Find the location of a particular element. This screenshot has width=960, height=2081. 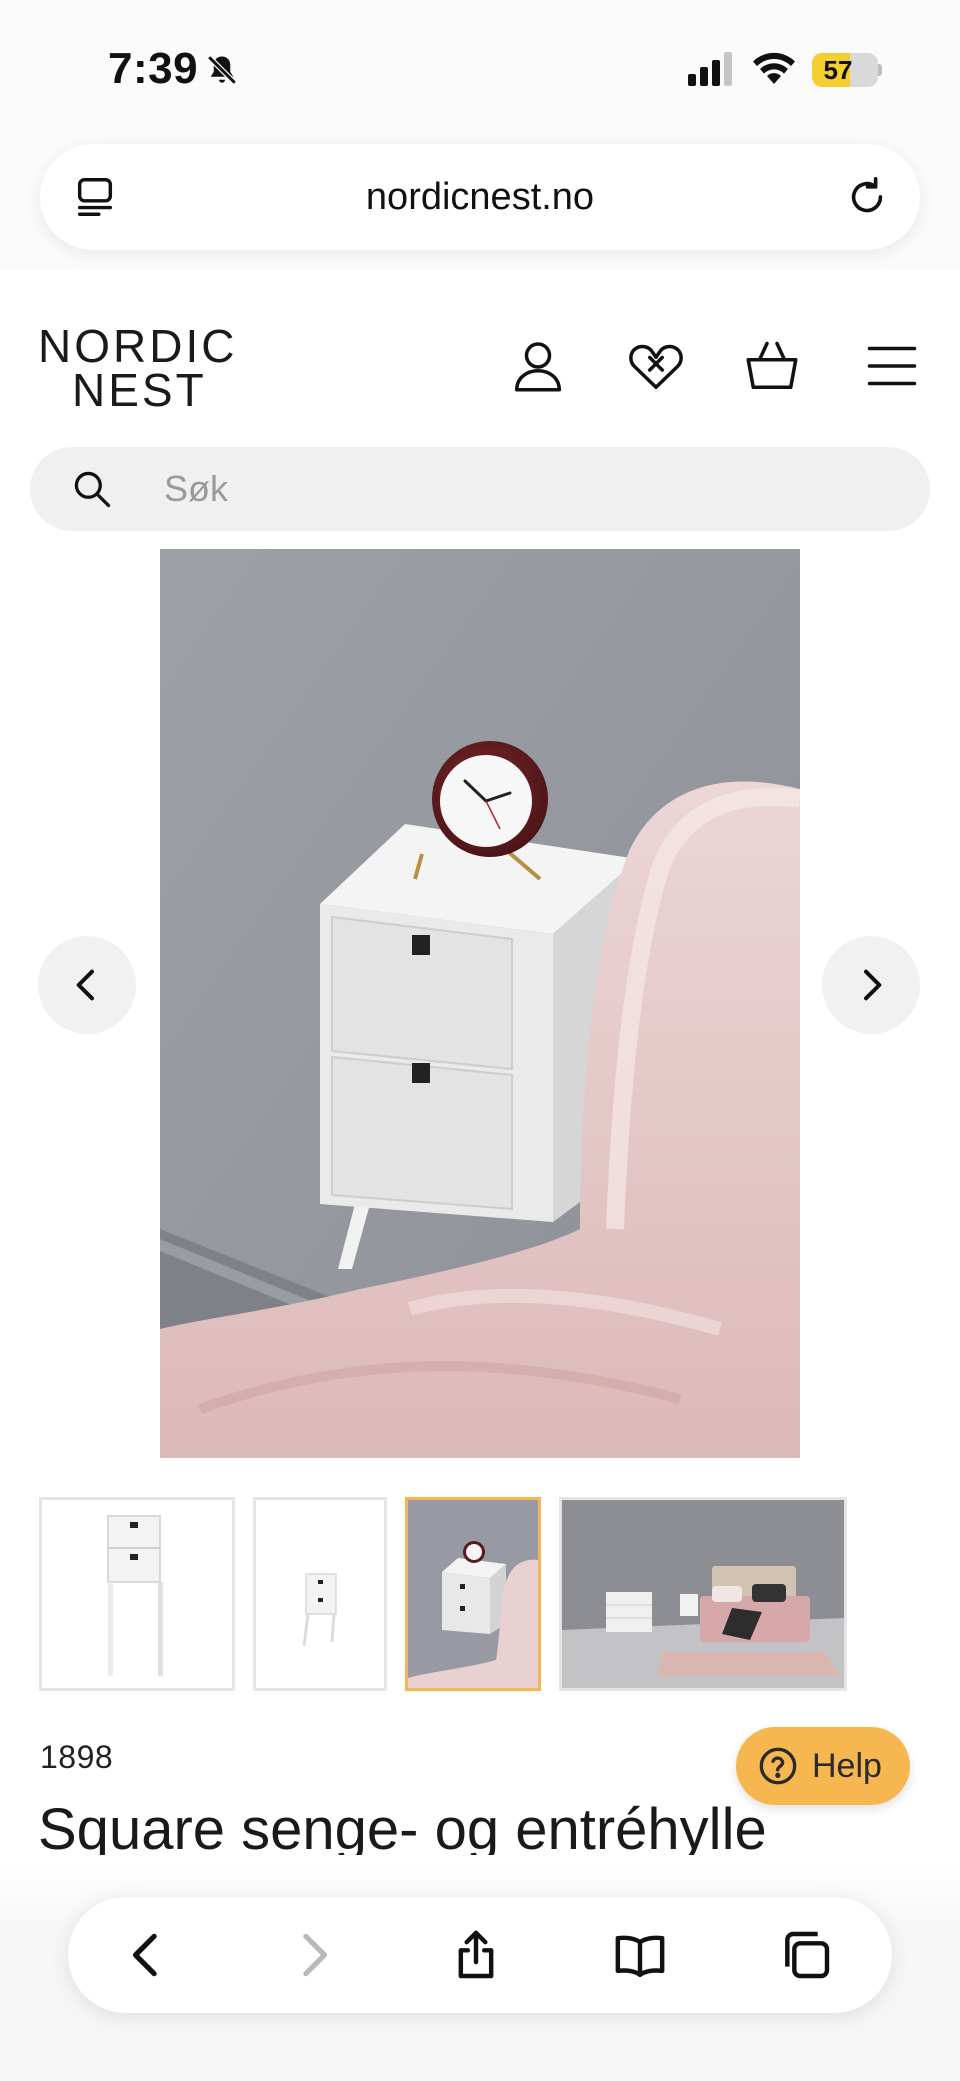

logo-line-2: NEST is located at coordinates (139, 390).